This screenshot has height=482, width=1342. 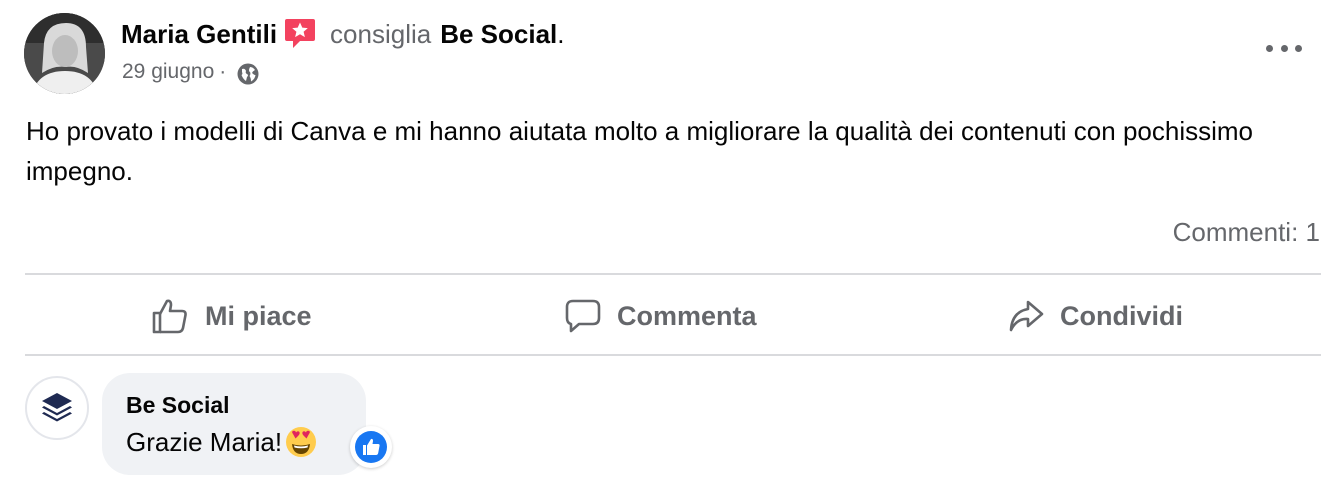 What do you see at coordinates (168, 72) in the screenshot?
I see `post-date: 29 giugno` at bounding box center [168, 72].